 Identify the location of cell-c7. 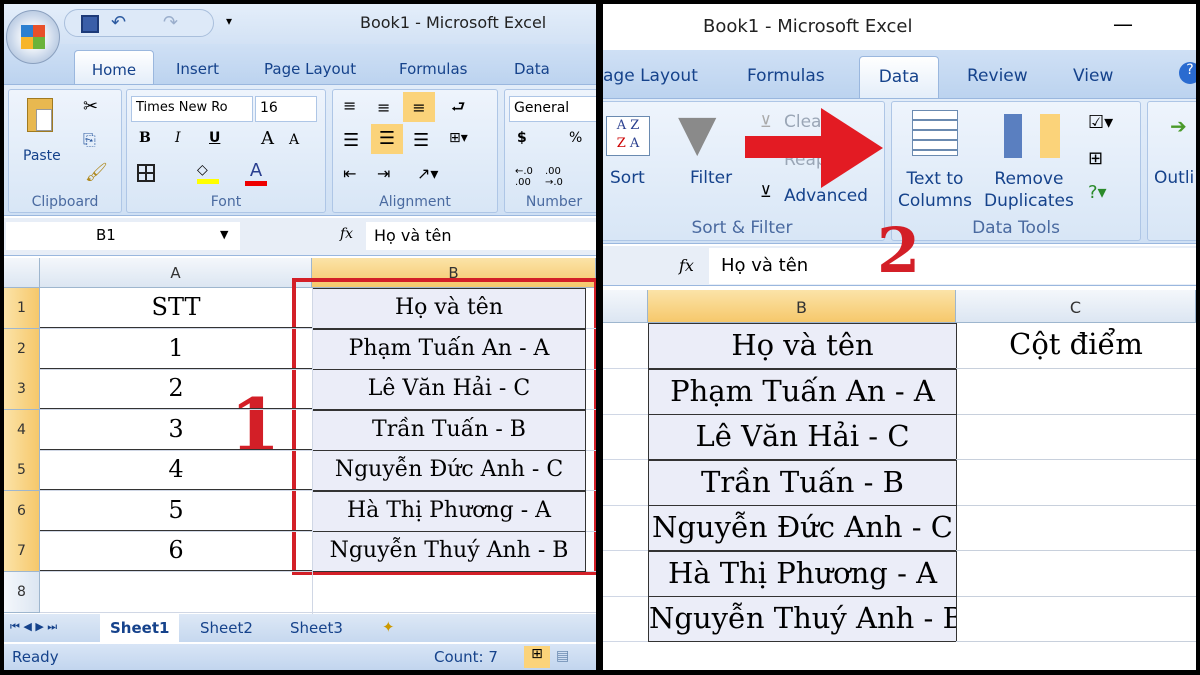
(1076, 619).